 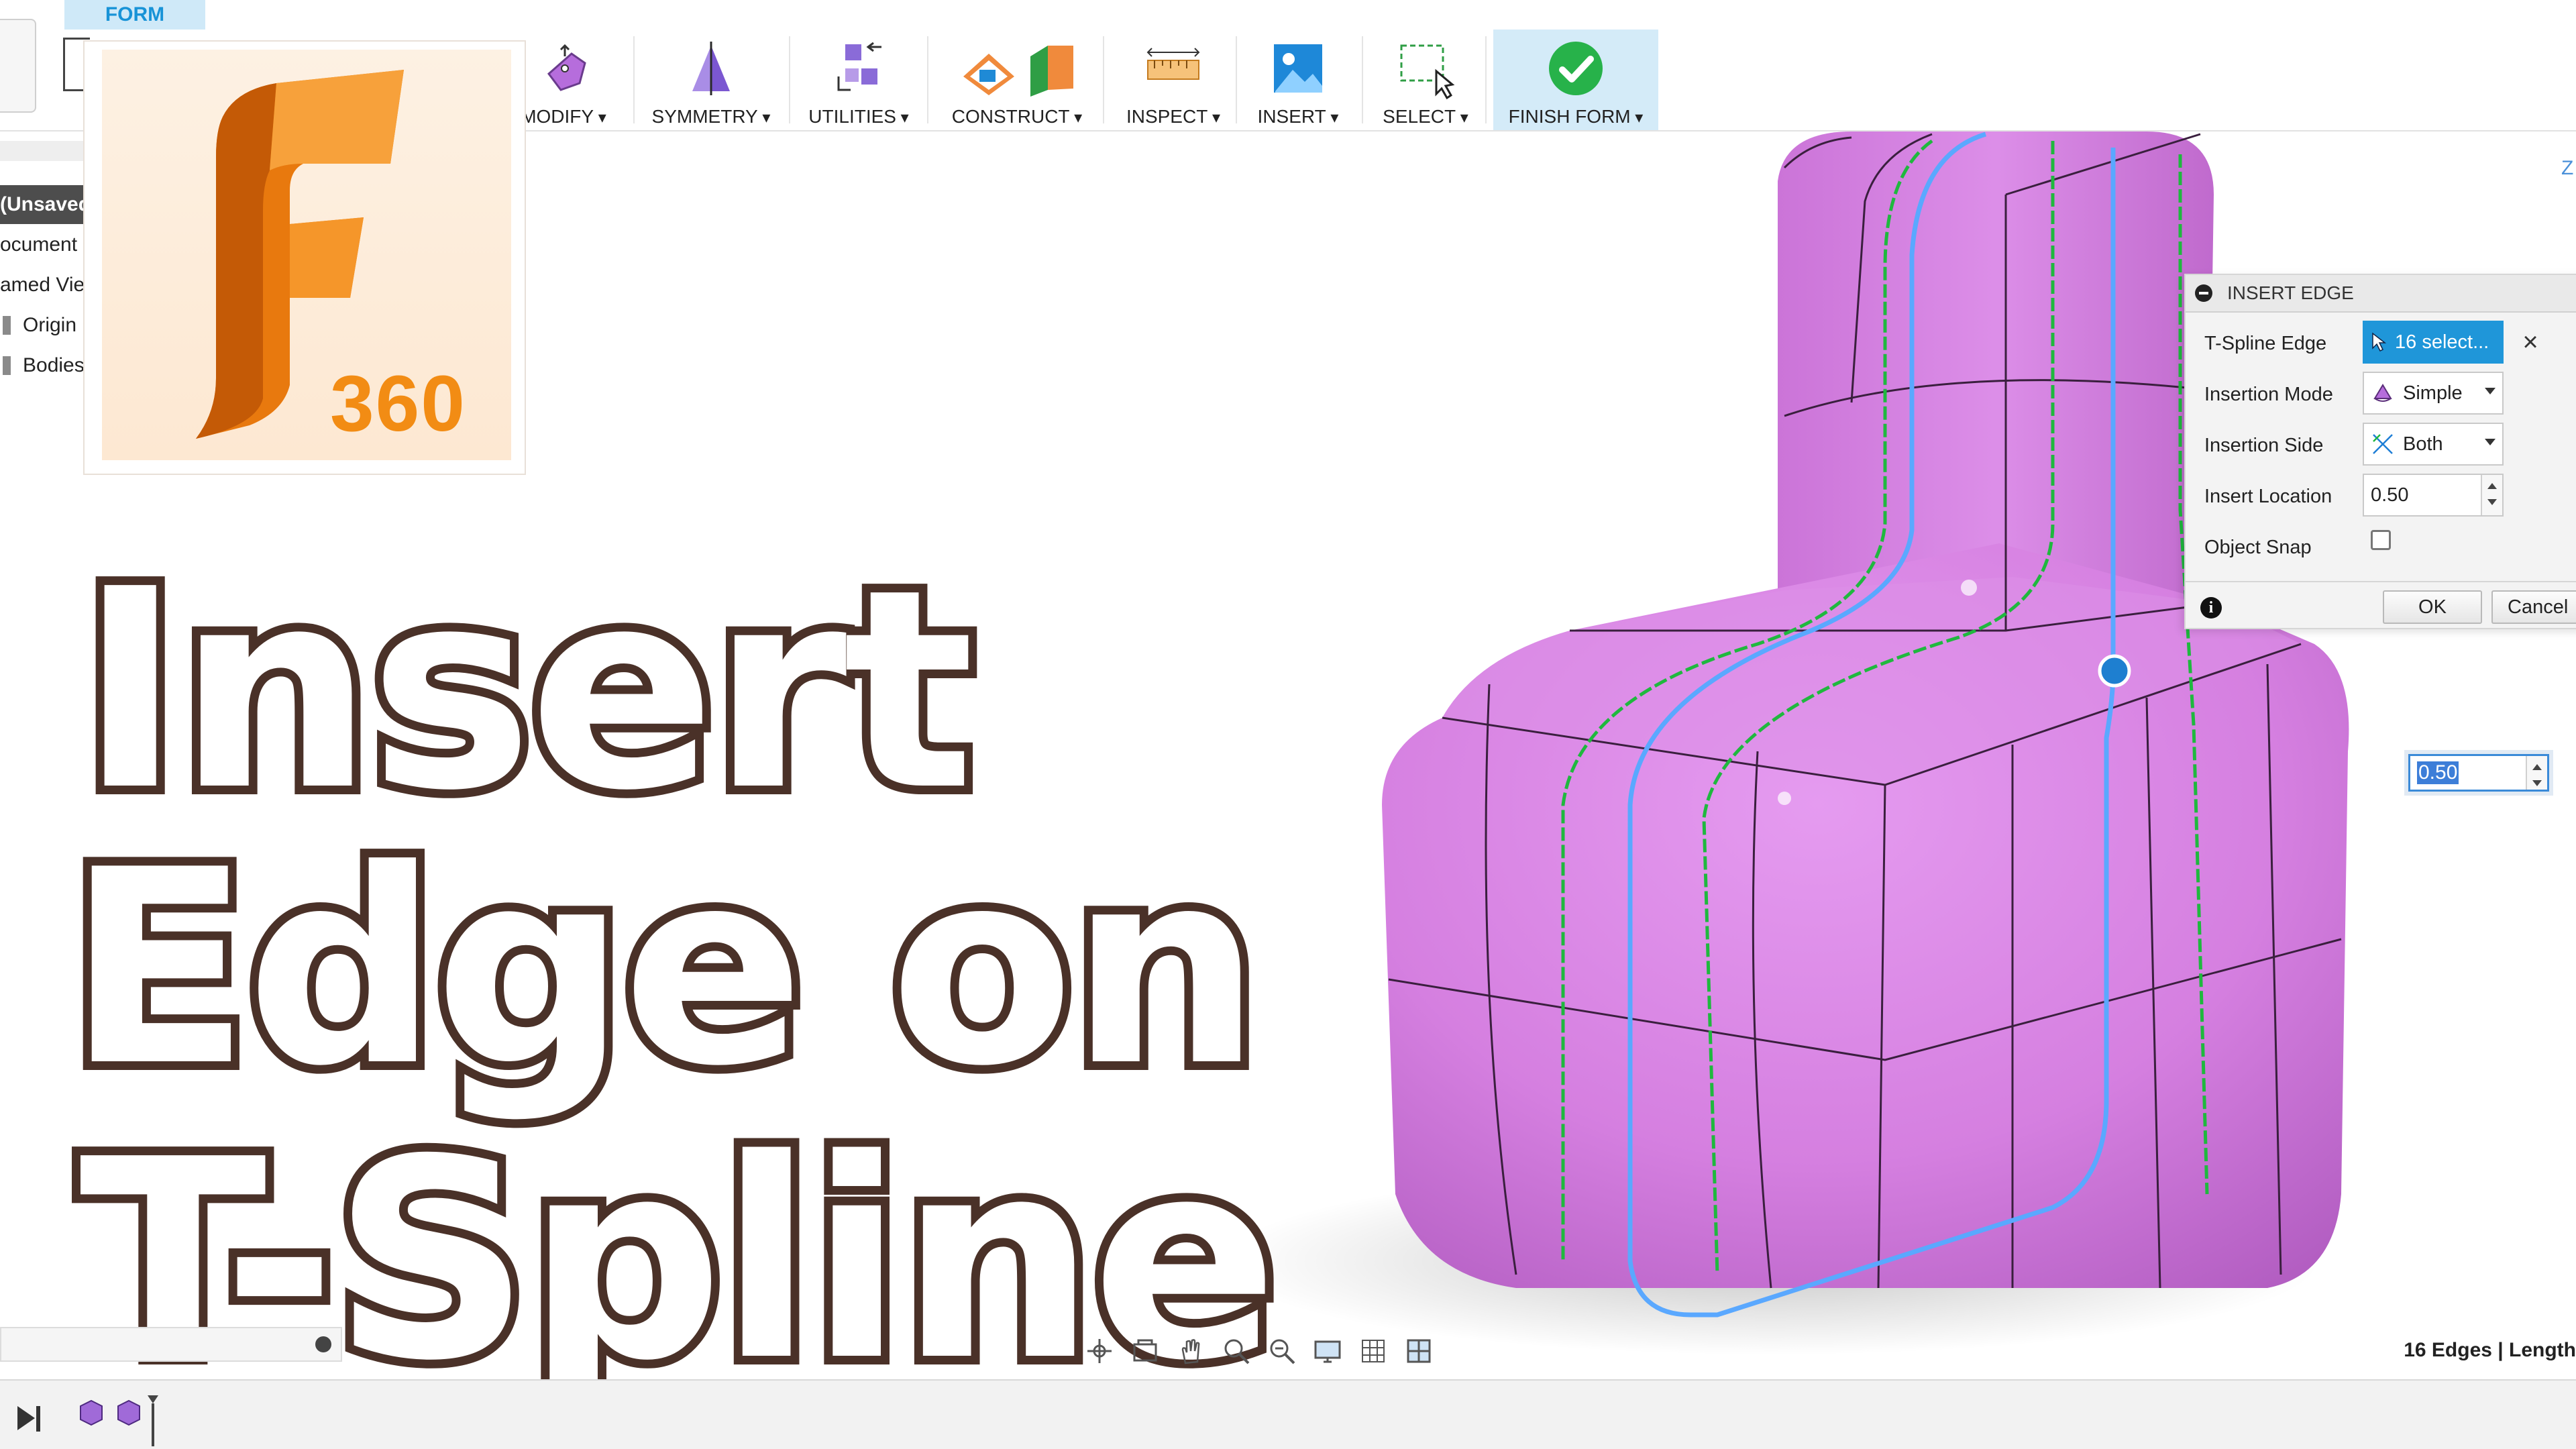 What do you see at coordinates (323, 1344) in the screenshot?
I see `add-comment-icon` at bounding box center [323, 1344].